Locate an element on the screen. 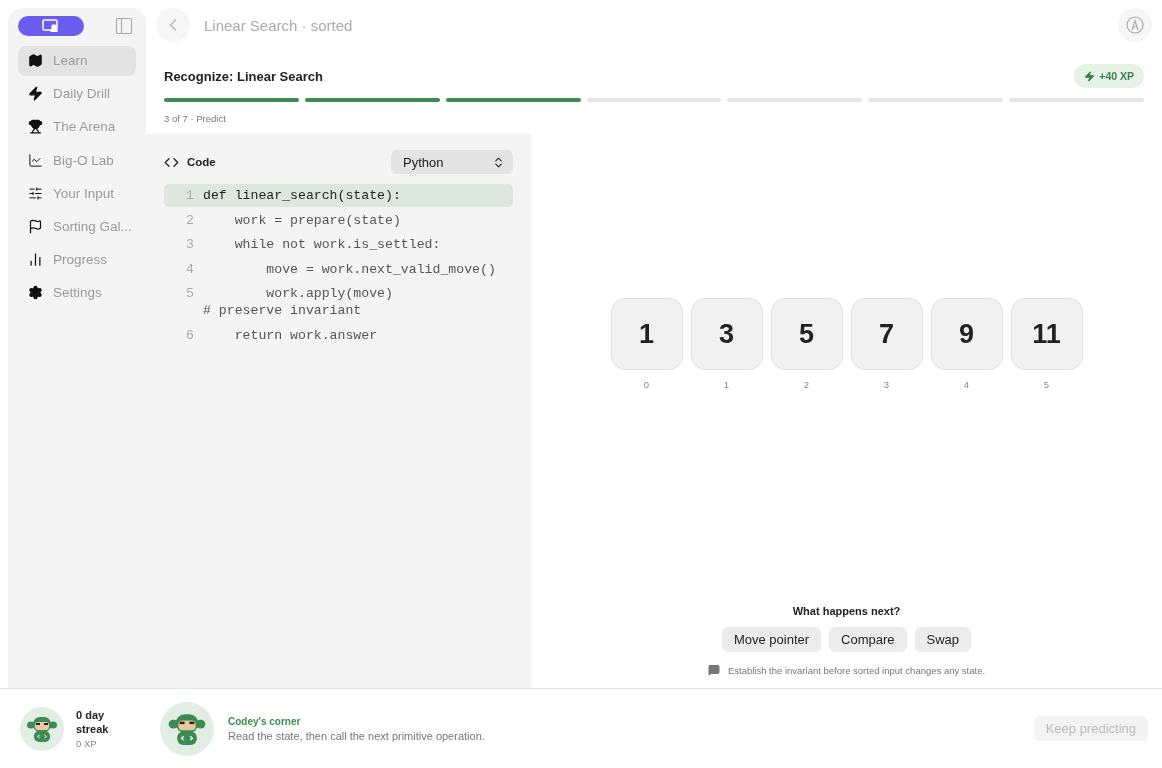 Image resolution: width=1162 pixels, height=768 pixels. array-index: 0 is located at coordinates (646, 384).